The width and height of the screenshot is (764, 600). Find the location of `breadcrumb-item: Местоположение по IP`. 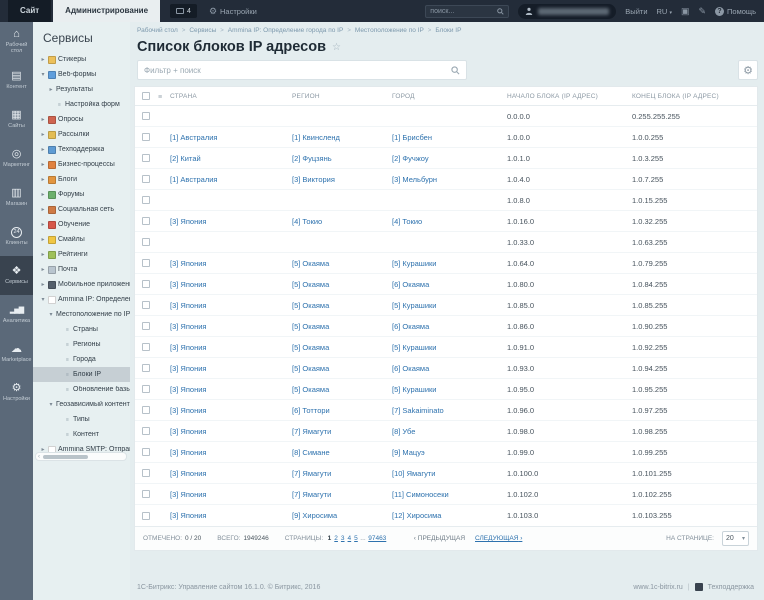

breadcrumb-item: Местоположение по IP is located at coordinates (389, 30).